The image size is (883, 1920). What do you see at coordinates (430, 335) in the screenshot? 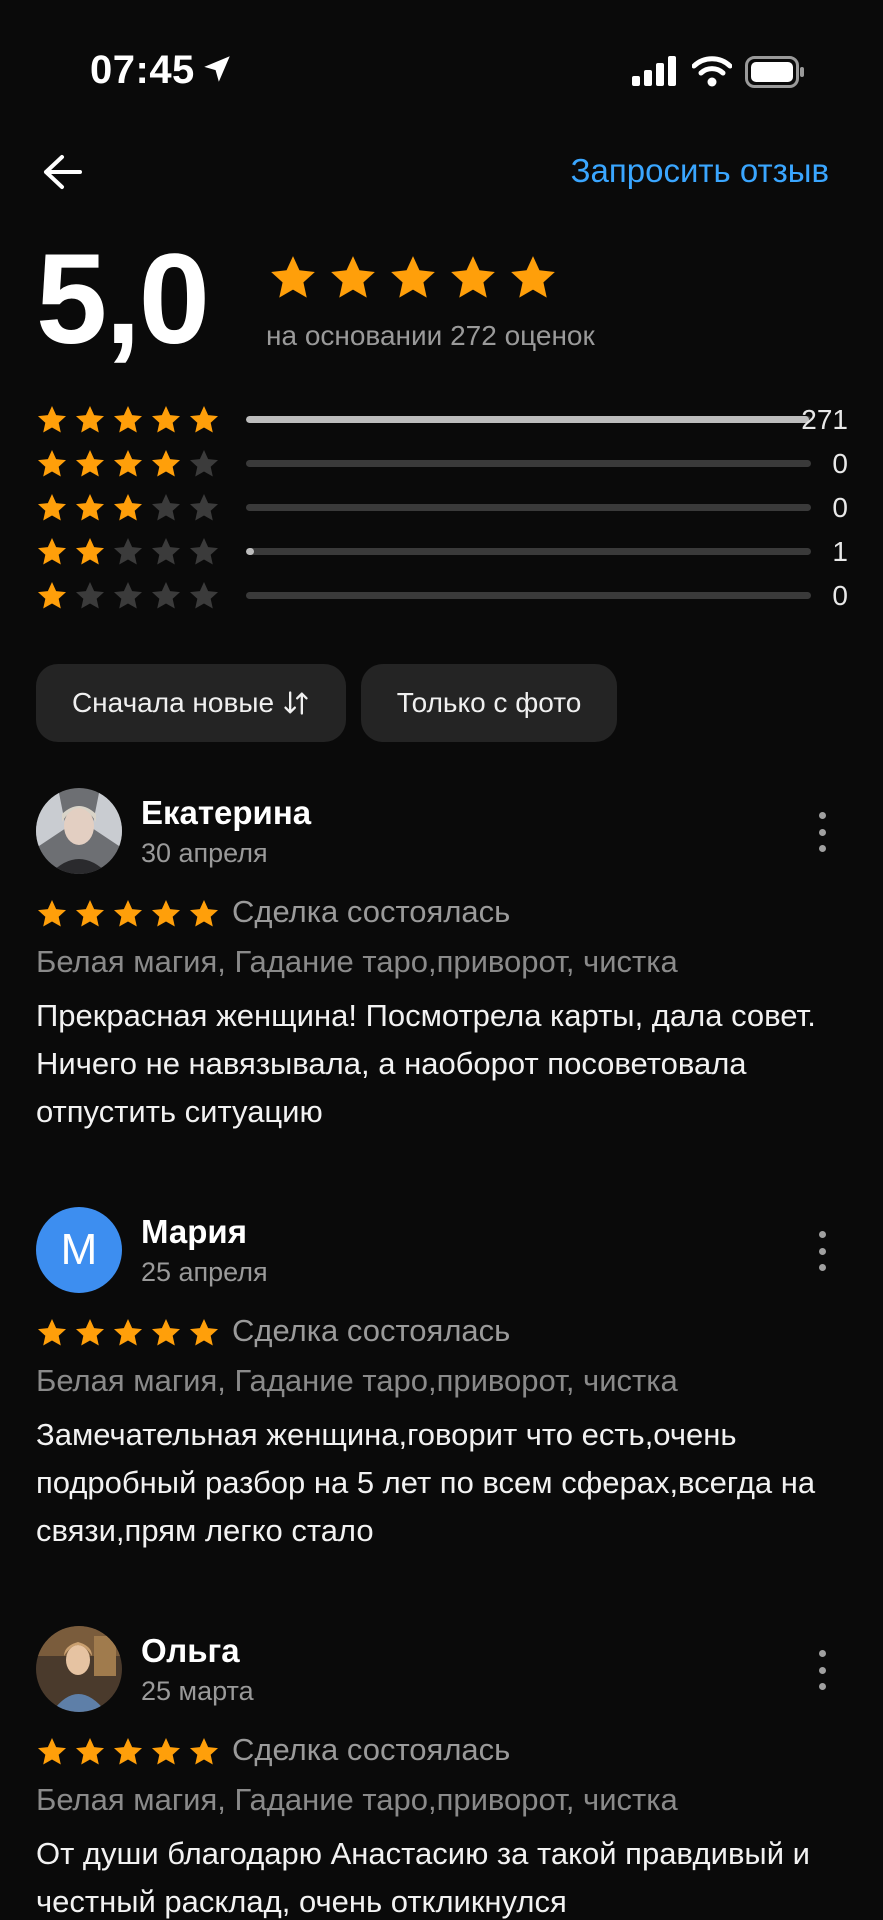
I see `rating-count-caption: на основании 272 оценок` at bounding box center [430, 335].